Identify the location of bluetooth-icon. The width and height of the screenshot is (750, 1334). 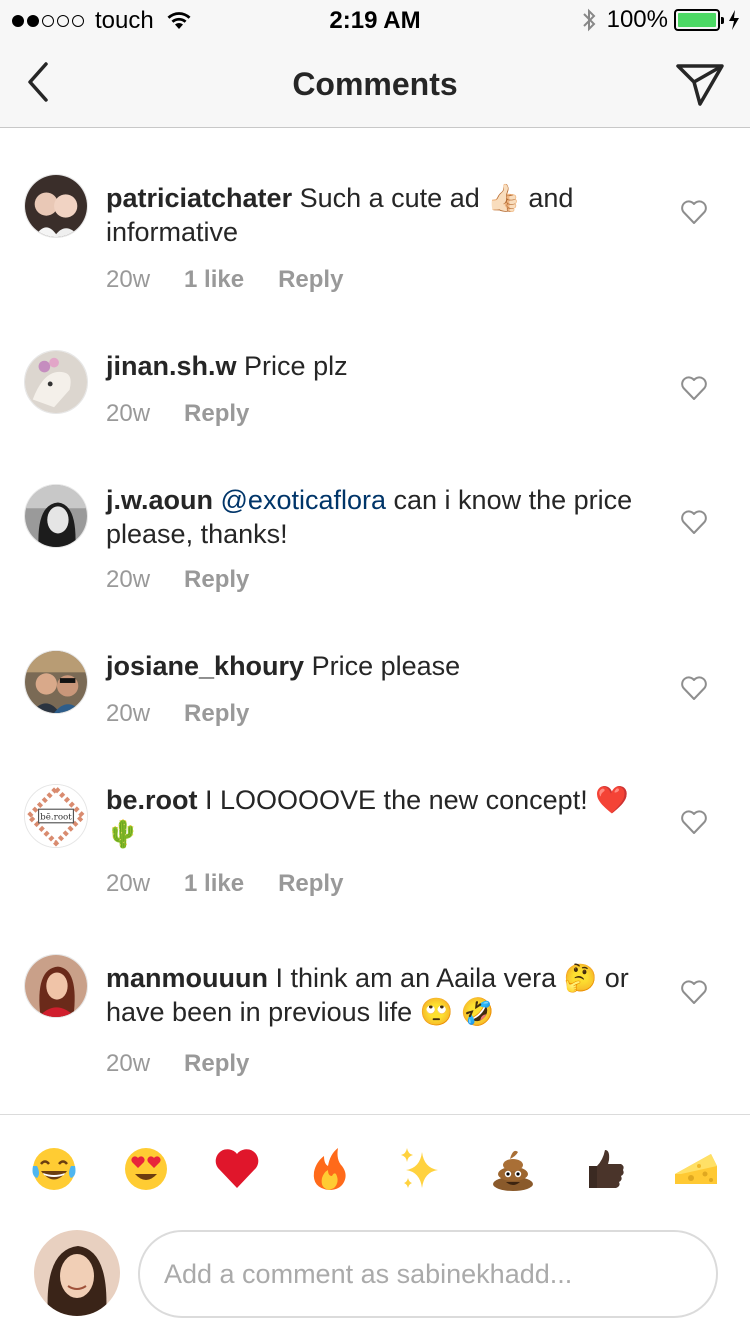
(594, 20).